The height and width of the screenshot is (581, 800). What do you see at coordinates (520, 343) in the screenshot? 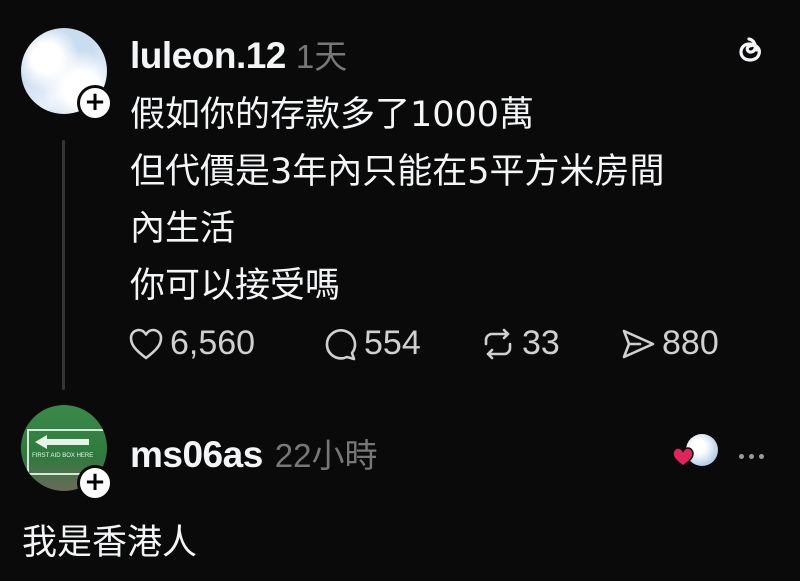
I see `repost-button: 33` at bounding box center [520, 343].